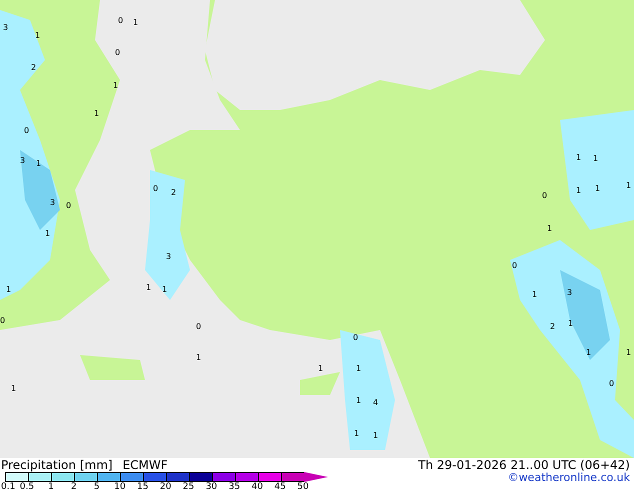 The image size is (634, 490). Describe the element at coordinates (57, 465) in the screenshot. I see `legend-title: Precipitation [mm]` at that location.